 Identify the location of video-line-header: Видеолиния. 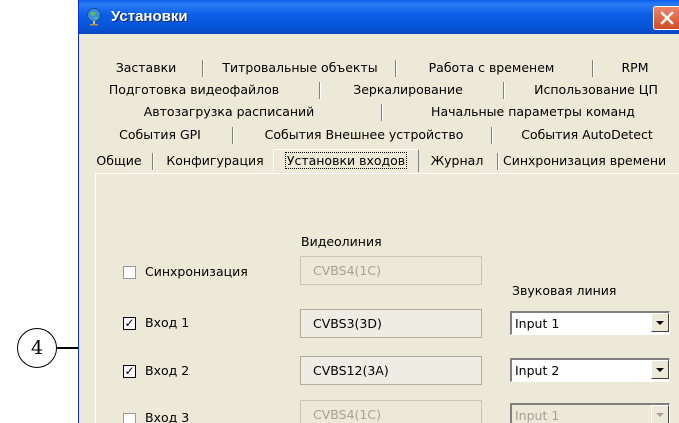
(341, 241).